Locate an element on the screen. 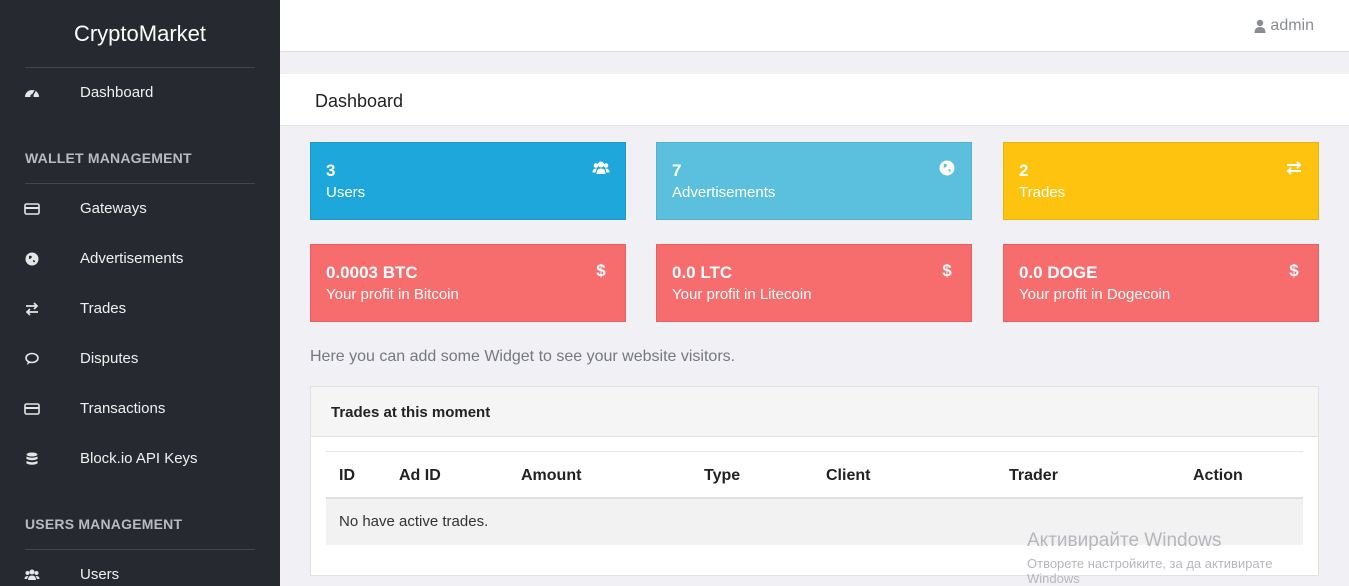 The width and height of the screenshot is (1349, 586). sidebar-item-label: Users is located at coordinates (100, 574).